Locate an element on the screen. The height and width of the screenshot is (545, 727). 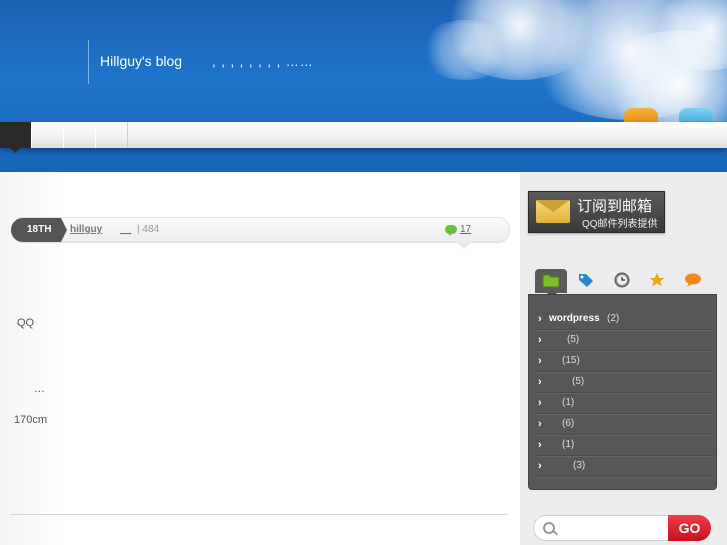
clock-icon is located at coordinates (622, 280).